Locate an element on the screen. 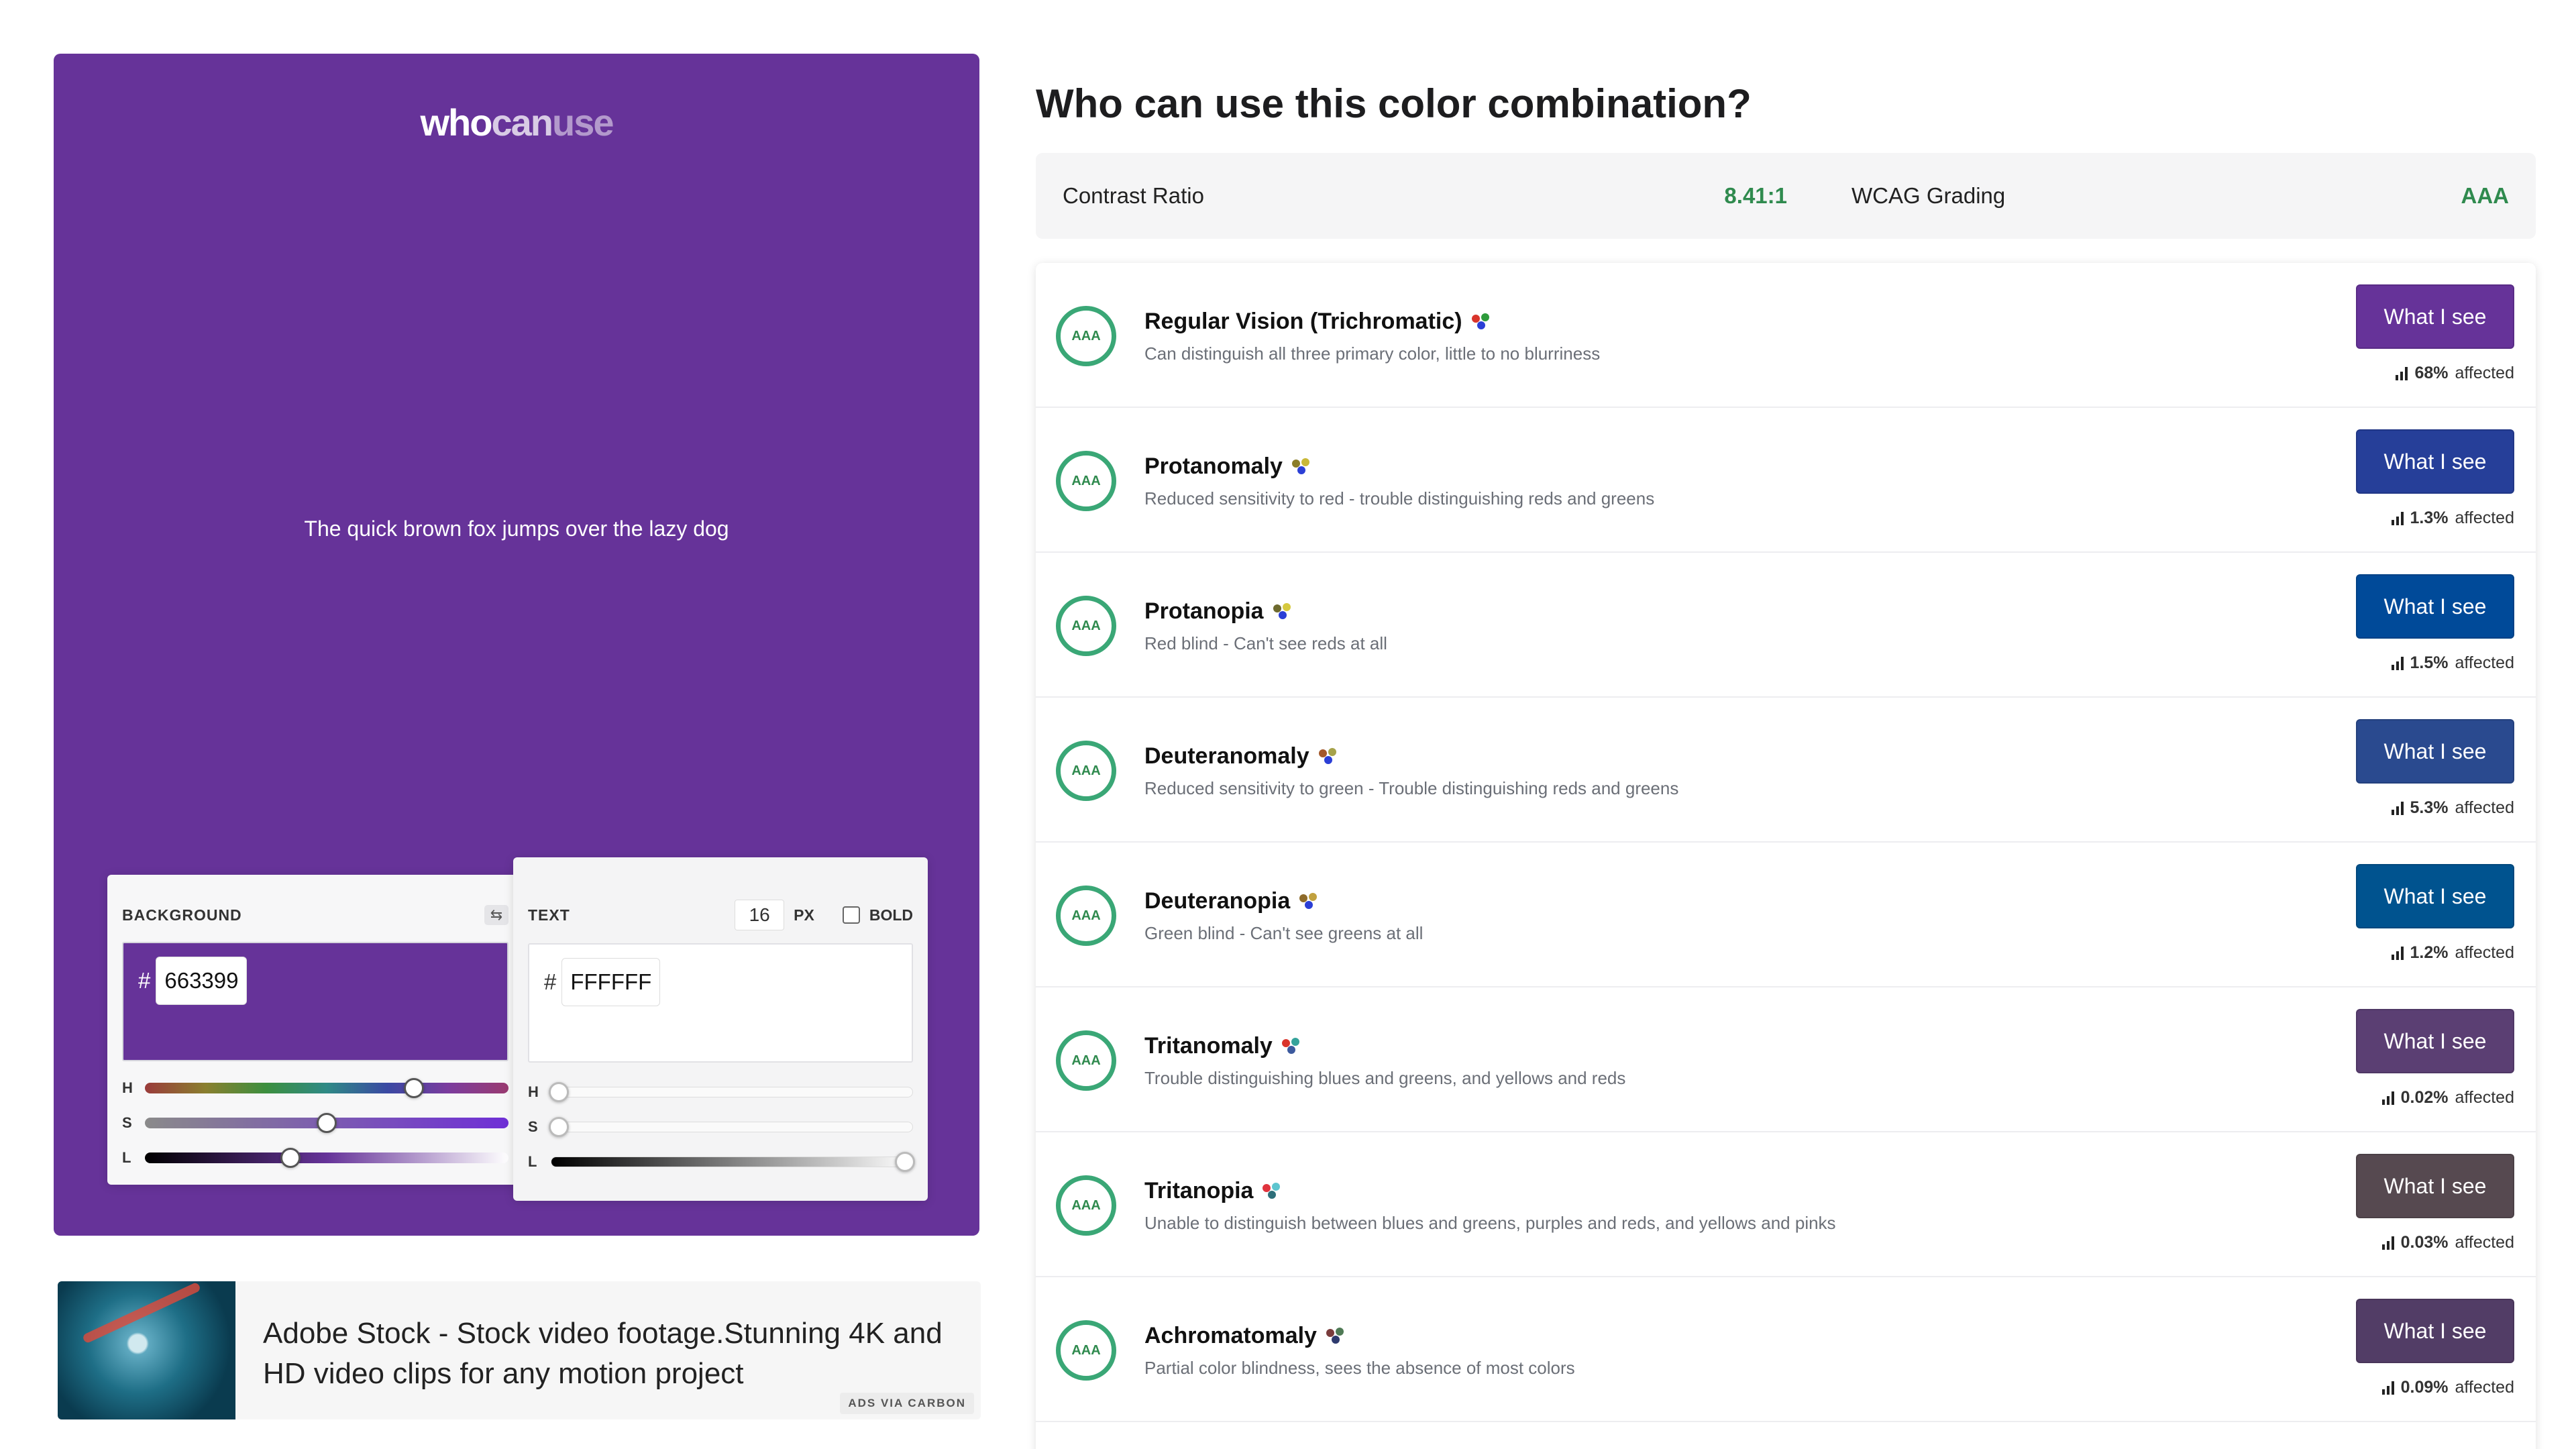  text-lightness-slider: L is located at coordinates (722, 1161).